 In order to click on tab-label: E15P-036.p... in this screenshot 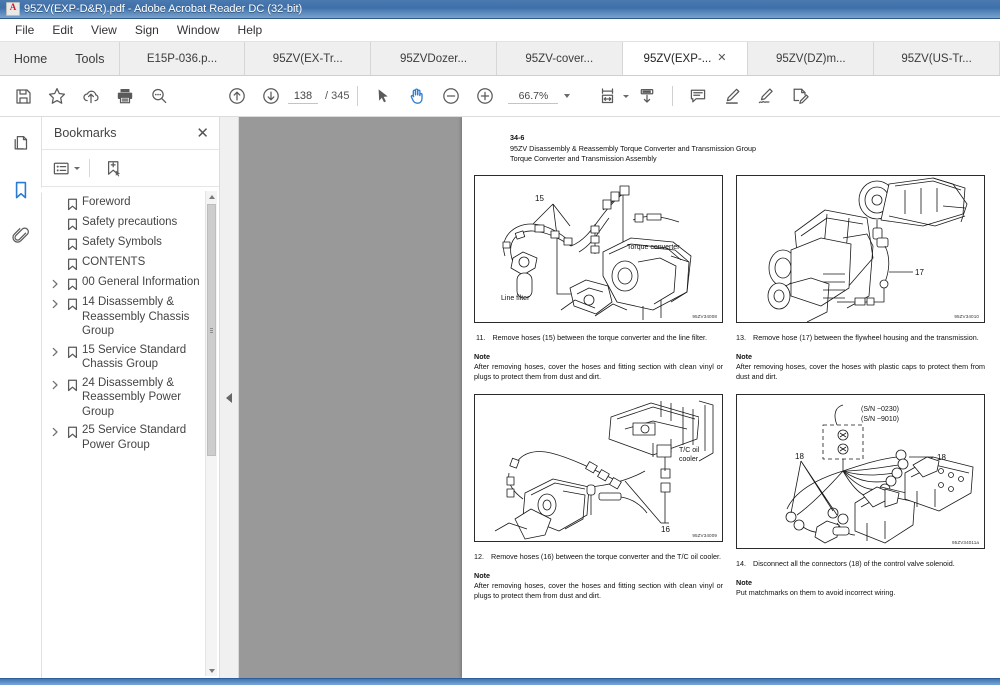, I will do `click(182, 58)`.